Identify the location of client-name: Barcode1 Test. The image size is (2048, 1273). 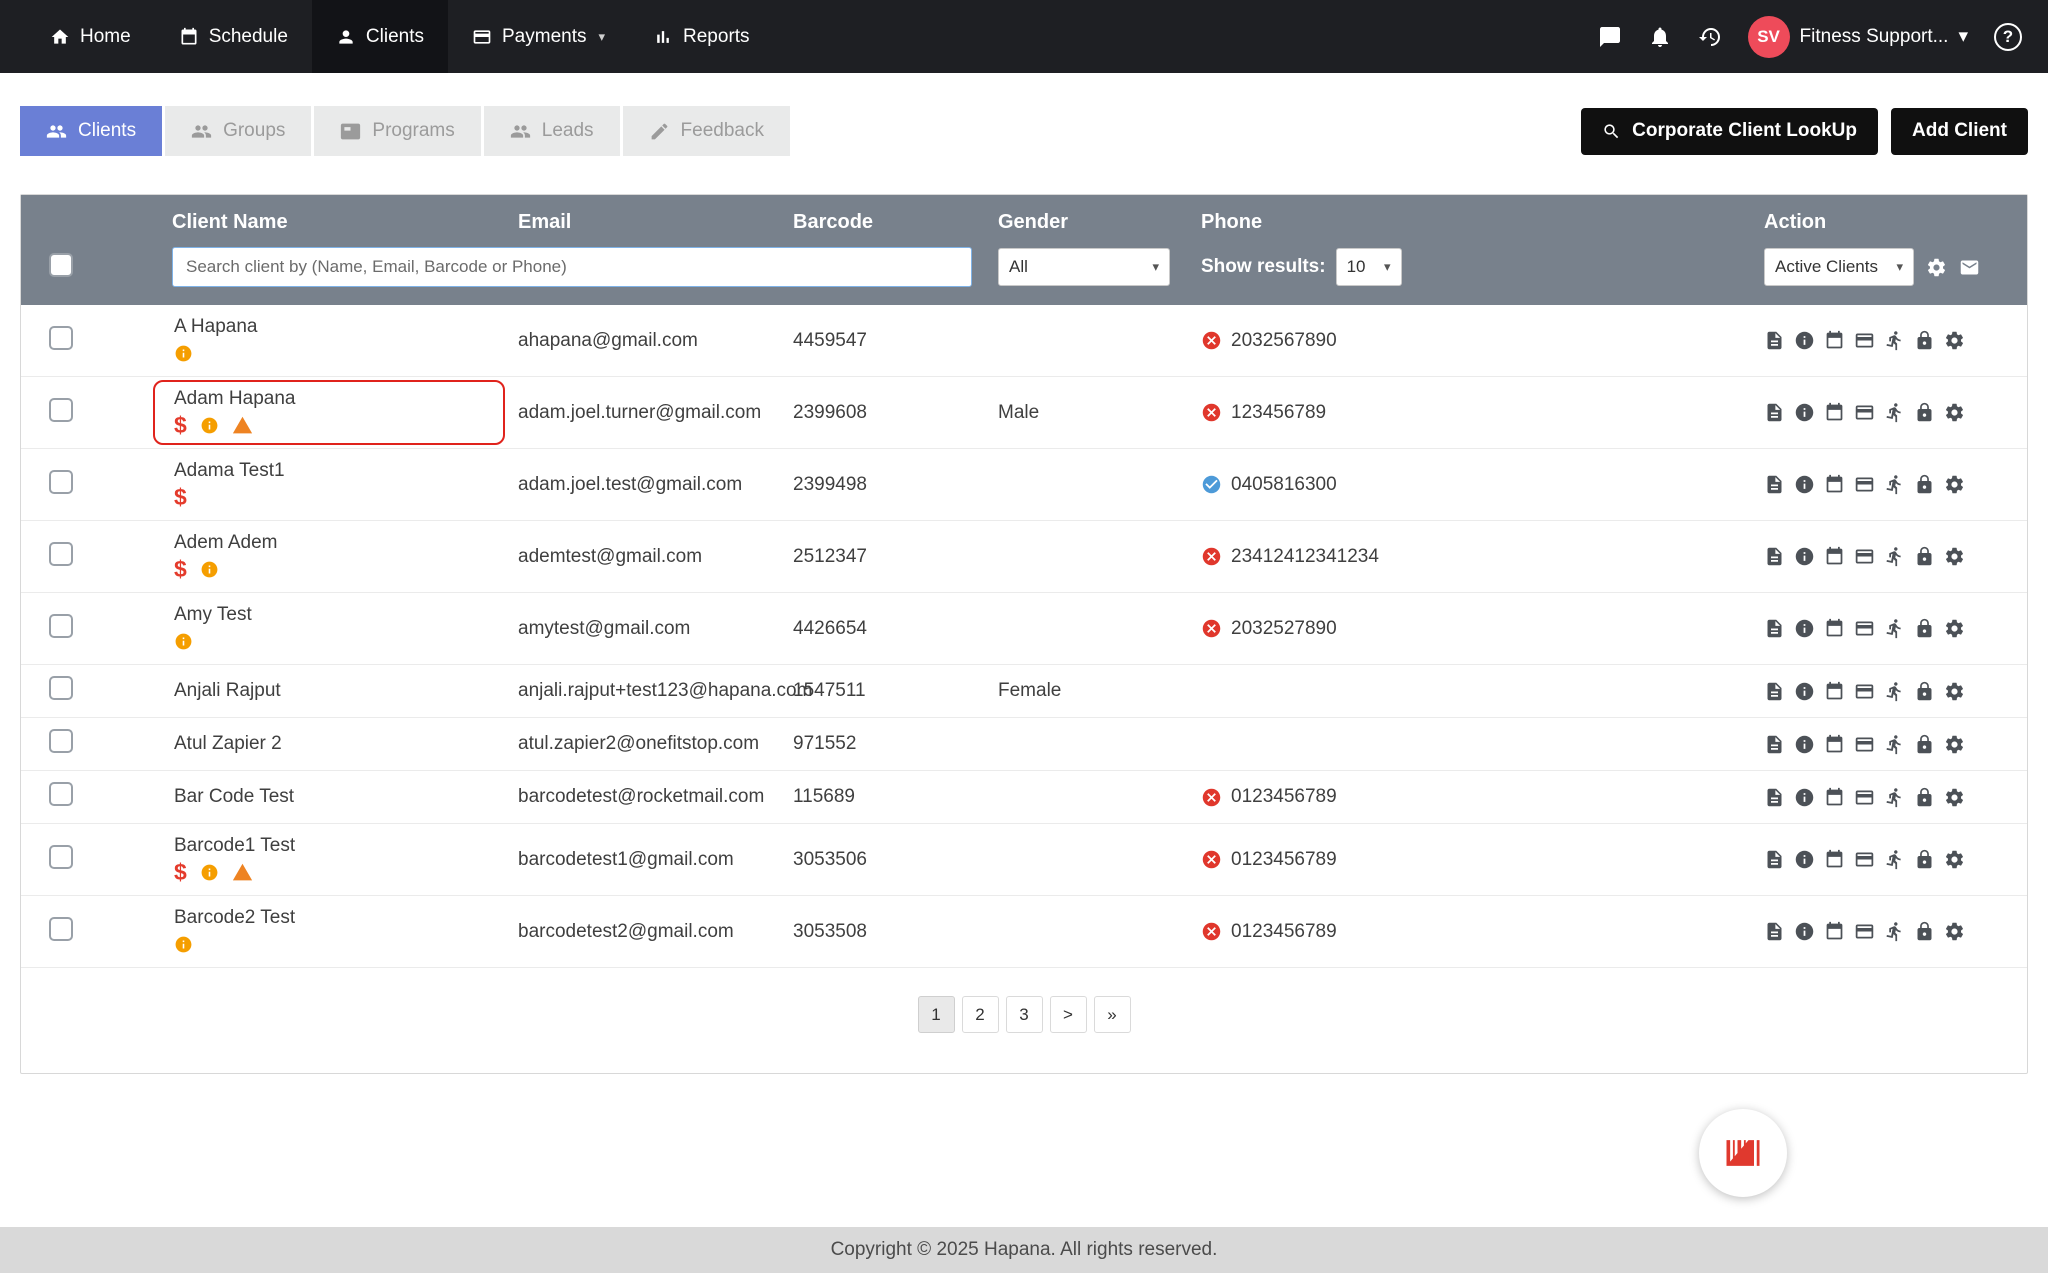
(338, 846).